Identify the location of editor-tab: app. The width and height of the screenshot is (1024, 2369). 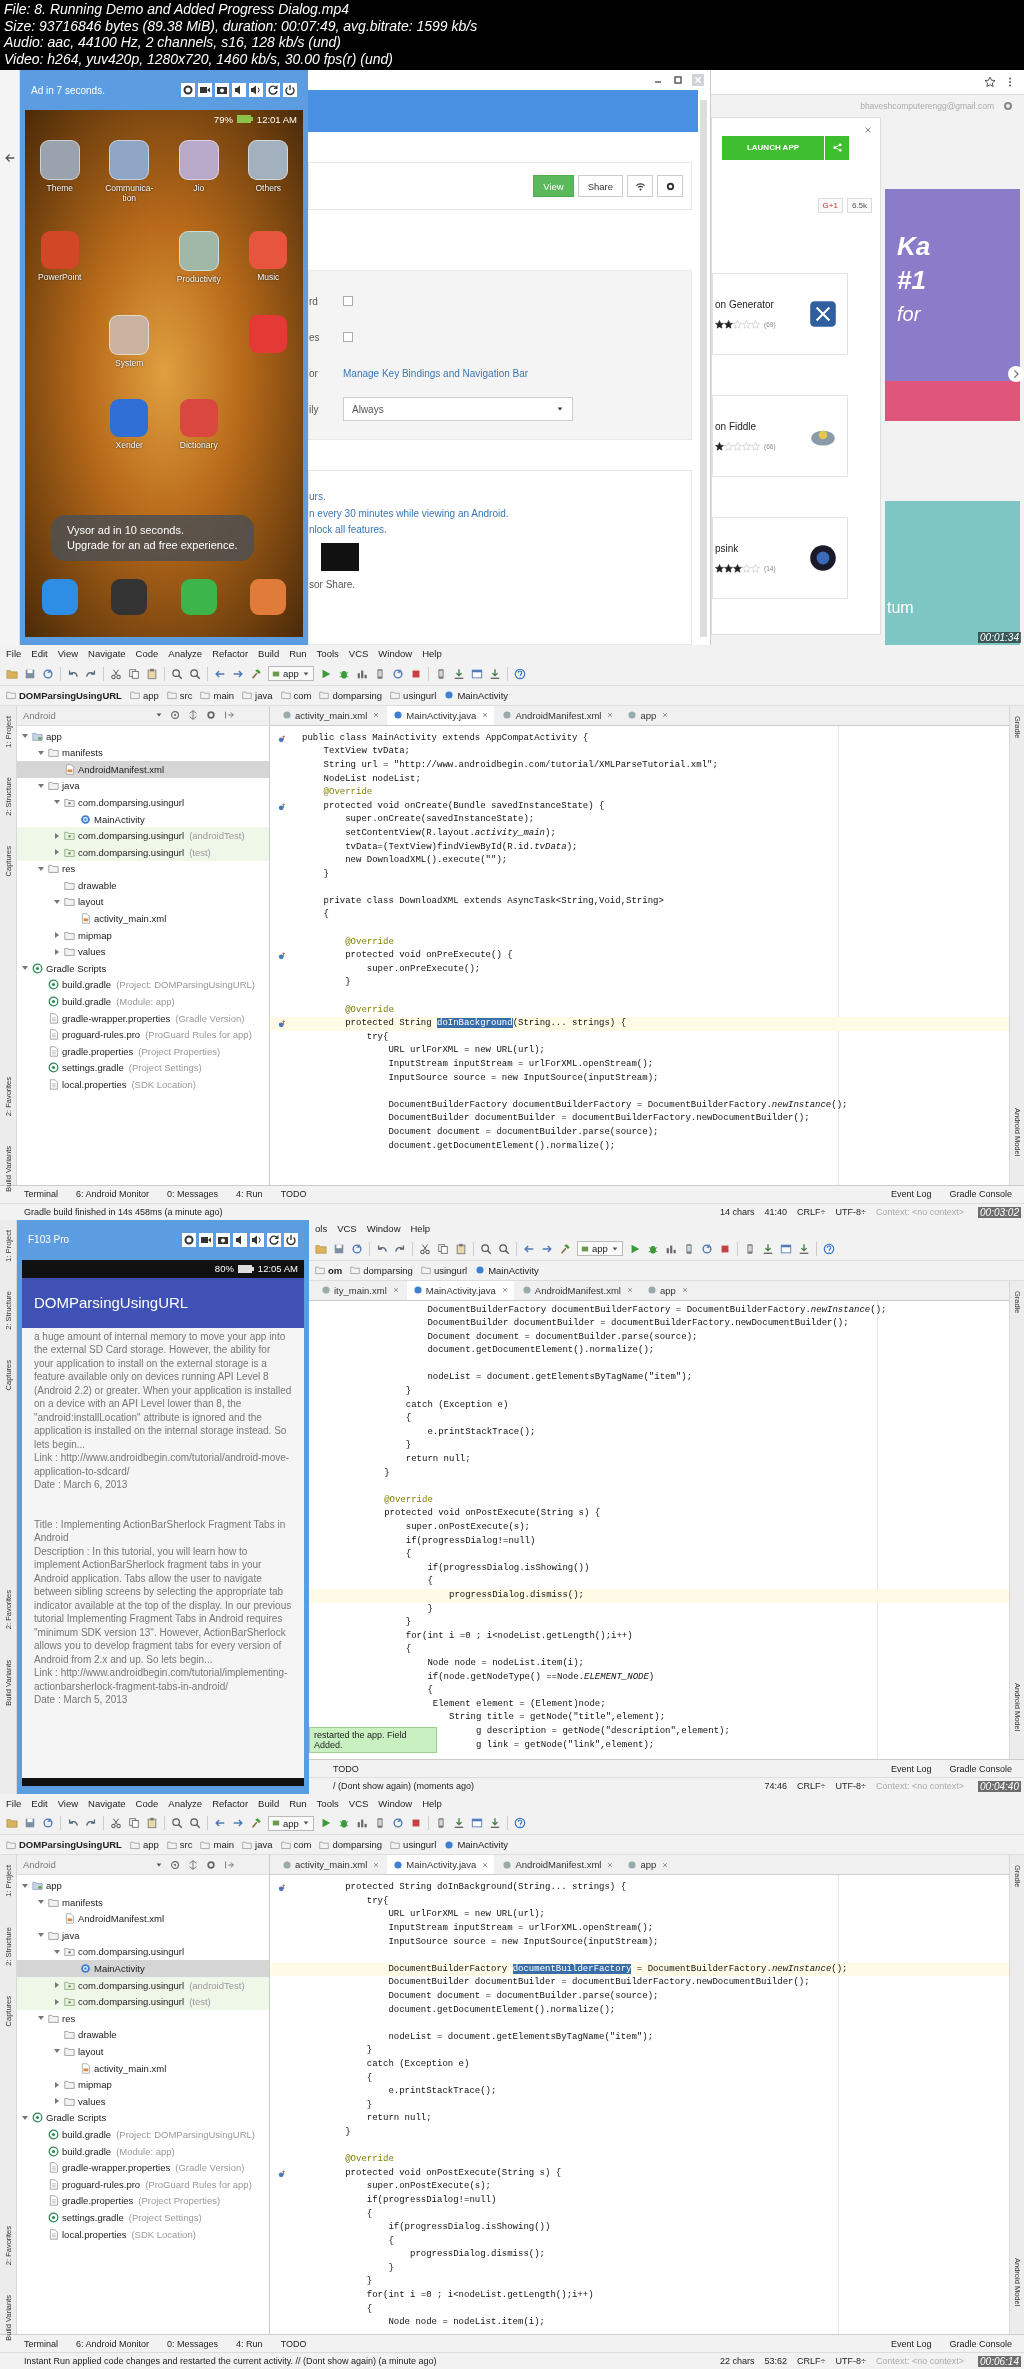
(667, 1290).